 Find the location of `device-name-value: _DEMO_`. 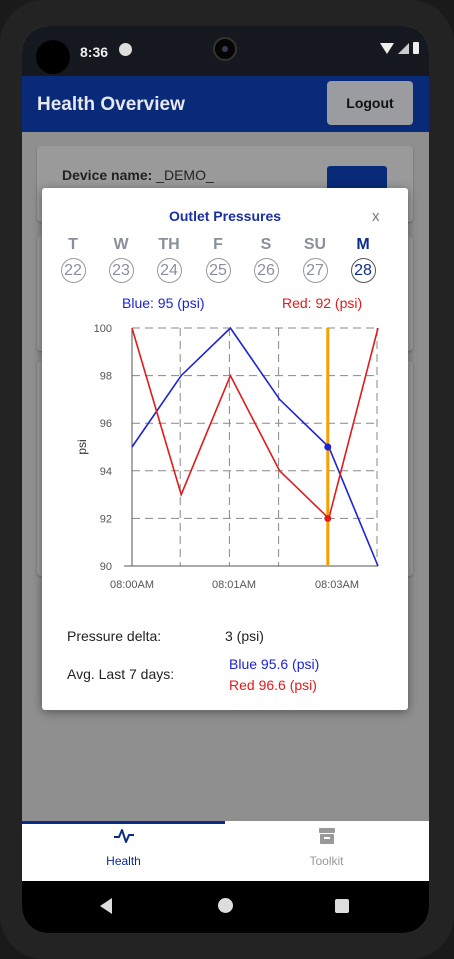

device-name-value: _DEMO_ is located at coordinates (185, 175).